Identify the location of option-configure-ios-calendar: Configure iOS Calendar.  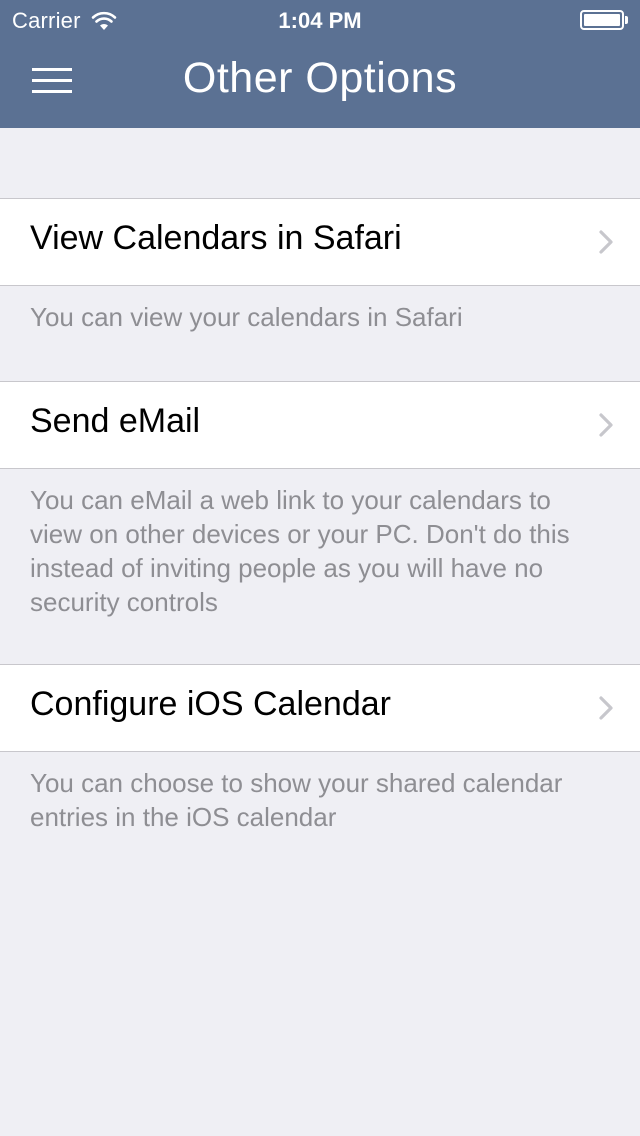
(320, 708).